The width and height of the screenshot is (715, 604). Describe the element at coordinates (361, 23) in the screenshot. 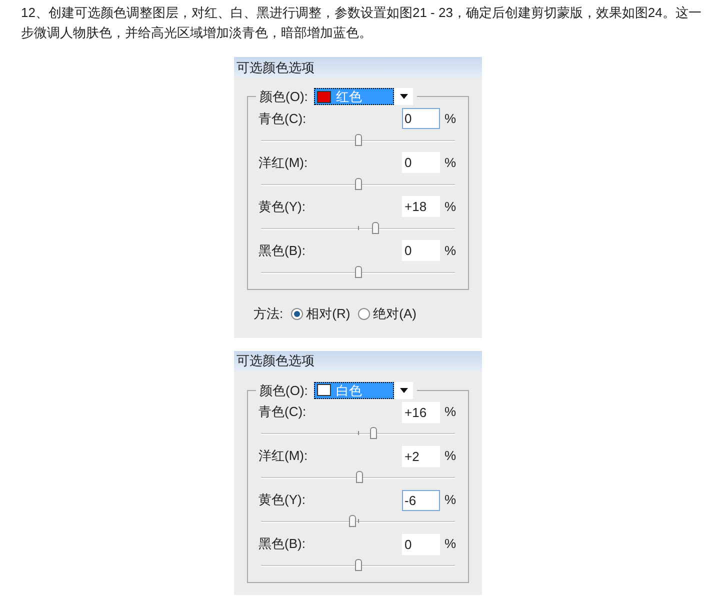

I see `instruction-paragraph: 12、创建可选颜色调整图层，对红、白、黑进行调整，参数设置如图21 - 23，确定后创建剪切蒙版，效果如图24。这一步微调人物肤色，并给高光区域增加淡青色，暗部增加蓝色。` at that location.